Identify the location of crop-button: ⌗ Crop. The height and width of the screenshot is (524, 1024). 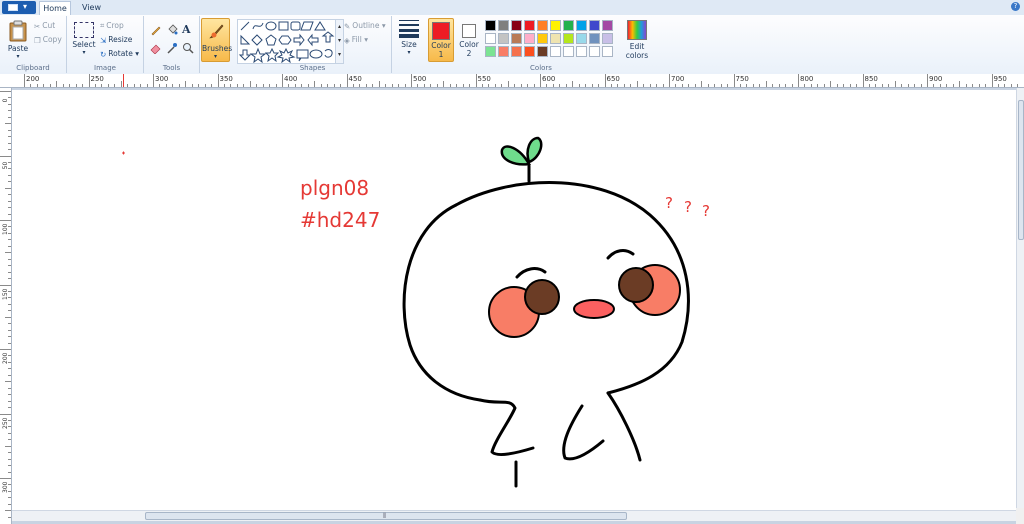
(112, 26).